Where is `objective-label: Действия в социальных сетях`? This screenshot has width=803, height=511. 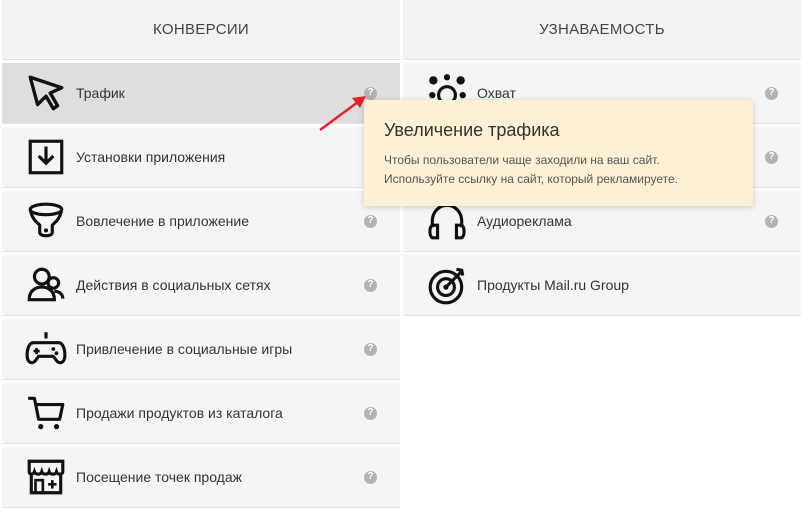 objective-label: Действия в социальных сетях is located at coordinates (173, 285).